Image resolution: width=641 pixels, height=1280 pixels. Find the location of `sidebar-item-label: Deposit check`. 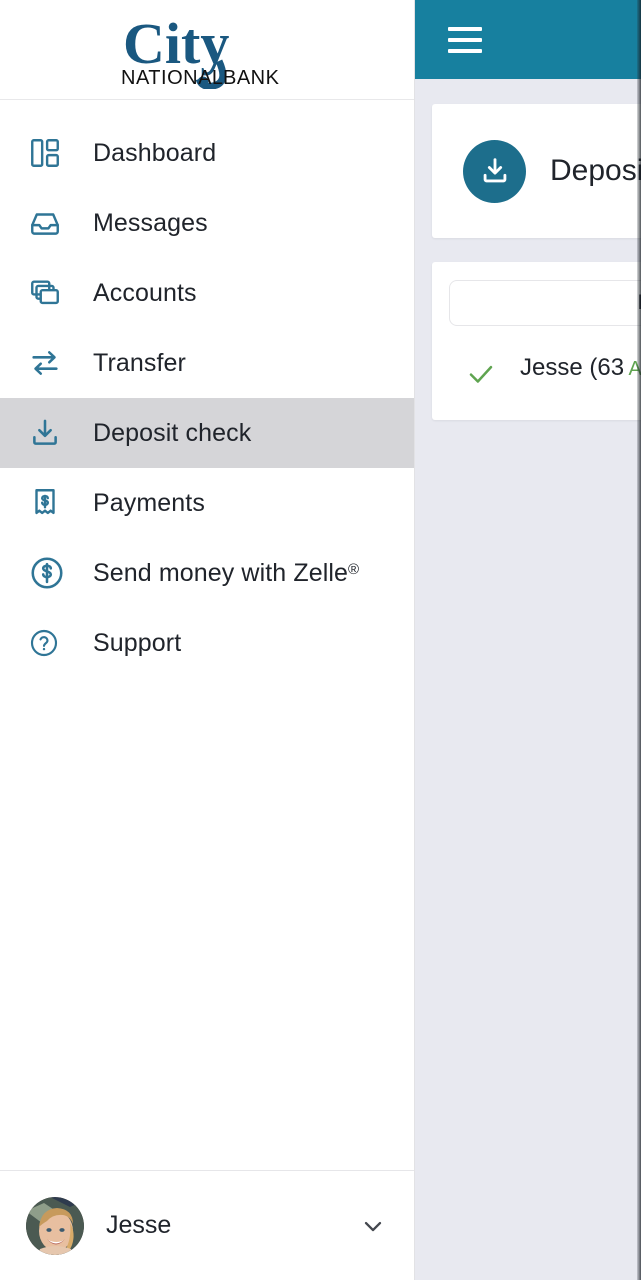

sidebar-item-label: Deposit check is located at coordinates (172, 432).